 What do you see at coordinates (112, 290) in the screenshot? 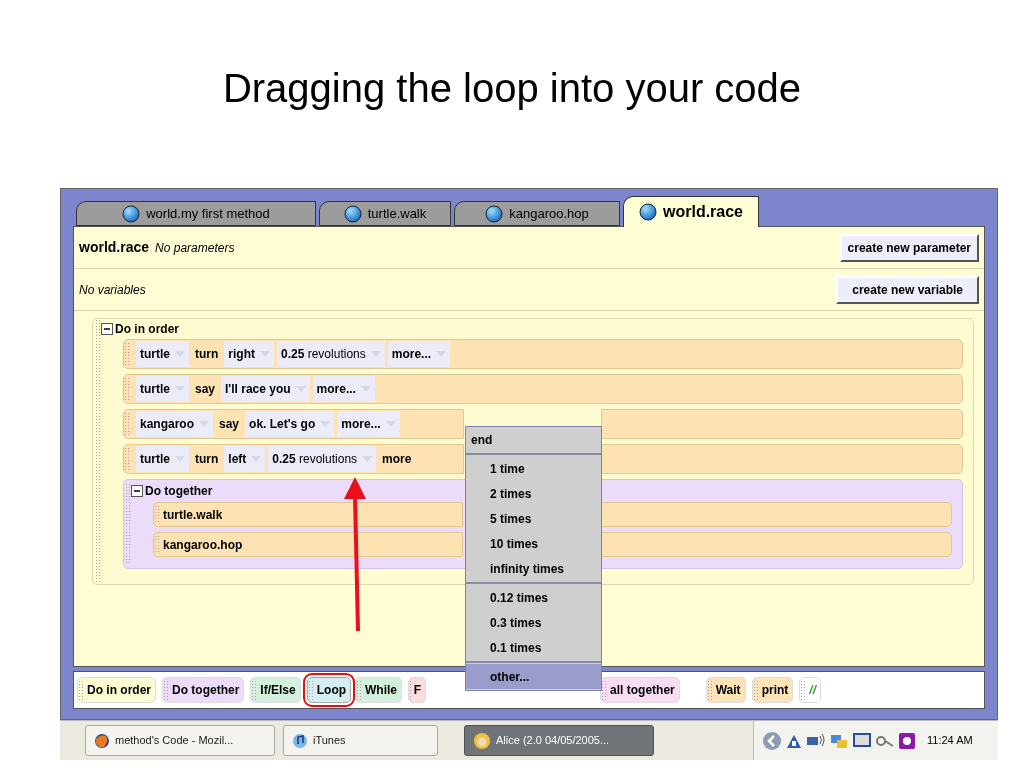
I see `variables-label: No variables` at bounding box center [112, 290].